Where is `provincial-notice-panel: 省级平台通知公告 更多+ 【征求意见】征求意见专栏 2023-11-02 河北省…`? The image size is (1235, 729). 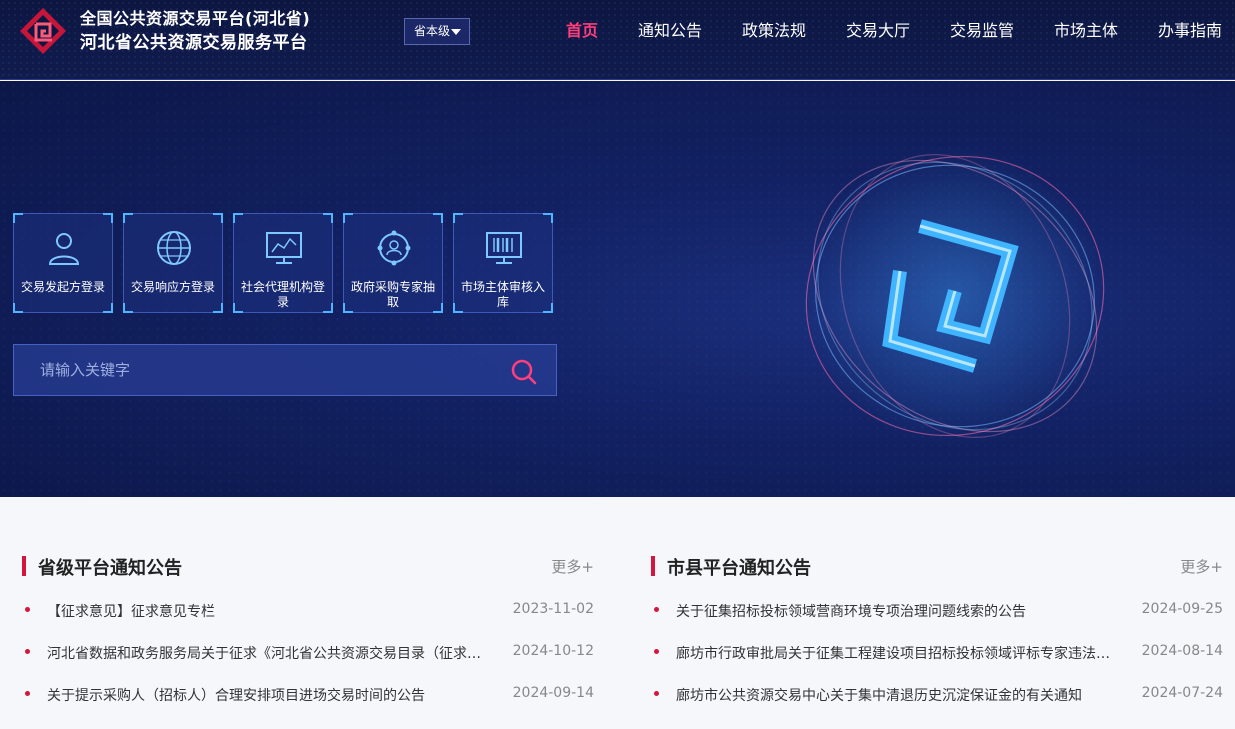 provincial-notice-panel: 省级平台通知公告 更多+ 【征求意见】征求意见专栏 2023-11-02 河北省… is located at coordinates (308, 628).